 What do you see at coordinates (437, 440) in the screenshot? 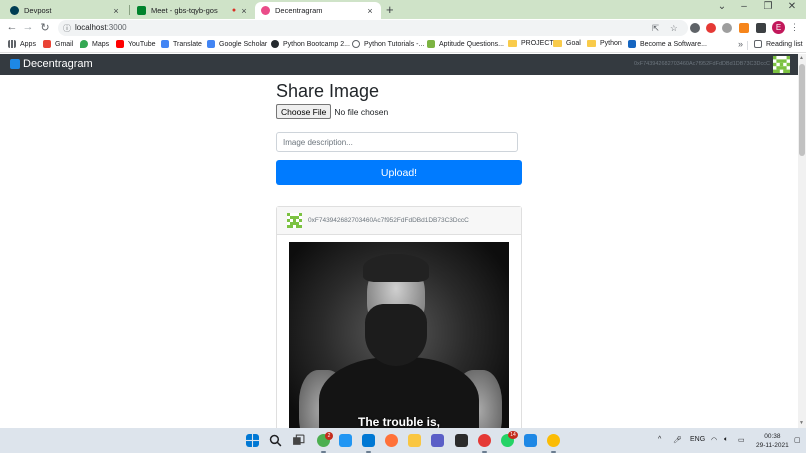
I see `teams-icon` at bounding box center [437, 440].